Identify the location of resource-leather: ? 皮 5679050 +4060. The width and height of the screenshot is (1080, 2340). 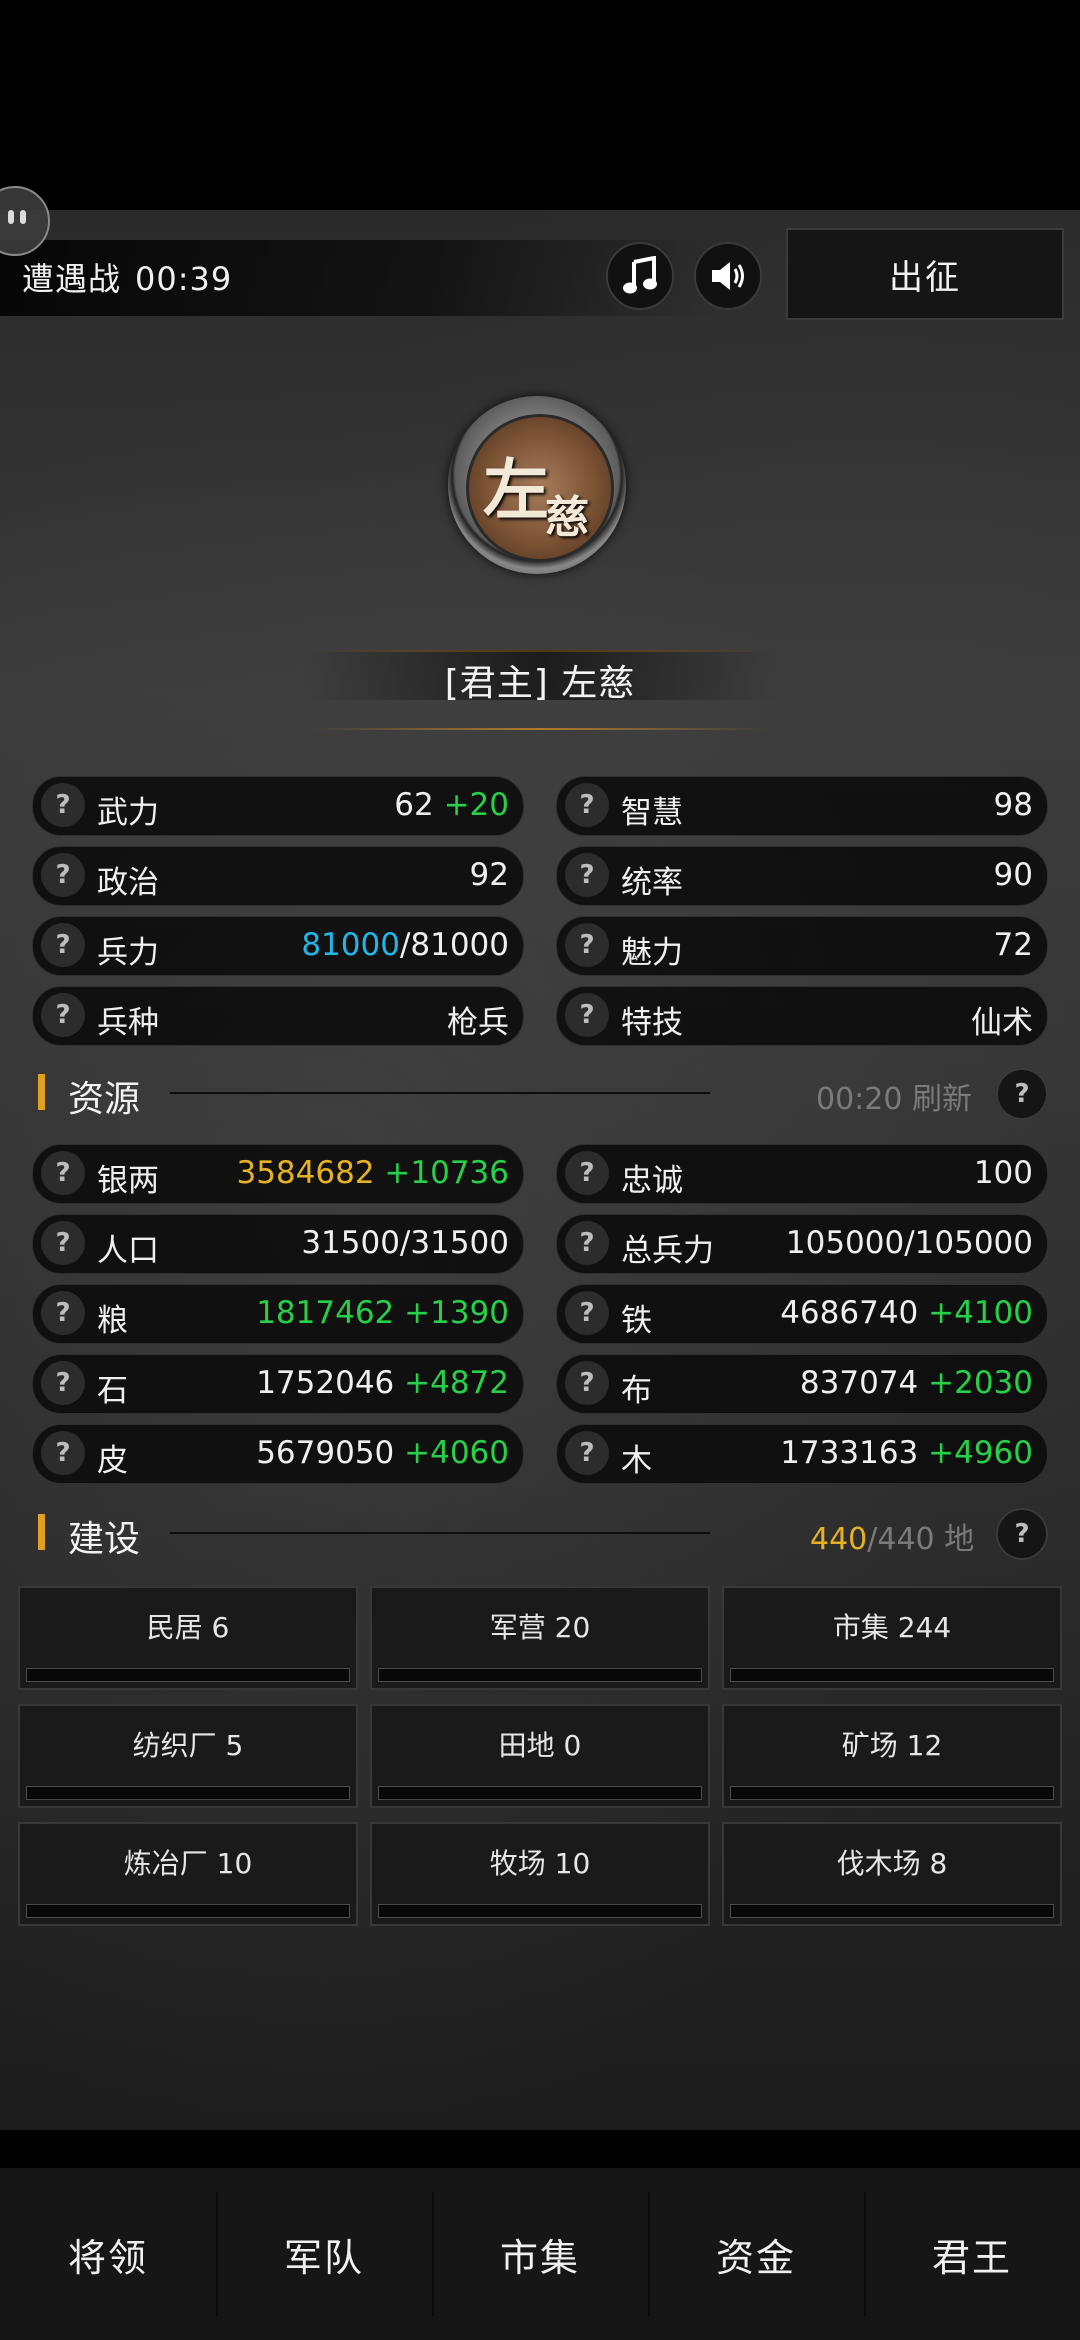
(278, 1454).